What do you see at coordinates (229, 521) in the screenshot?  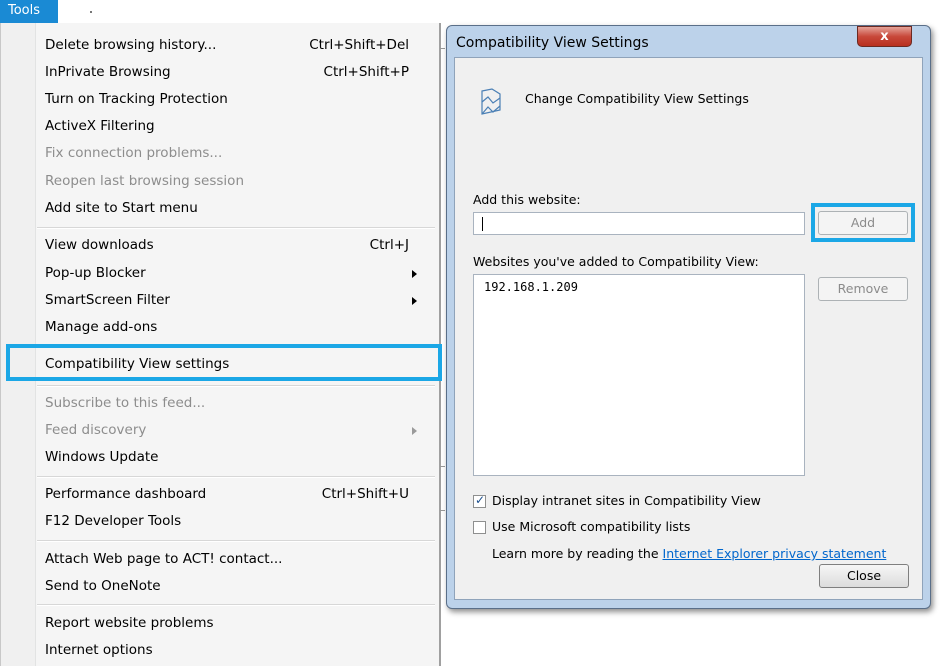 I see `menu-item-f12-developer-tools: F12 Developer Tools` at bounding box center [229, 521].